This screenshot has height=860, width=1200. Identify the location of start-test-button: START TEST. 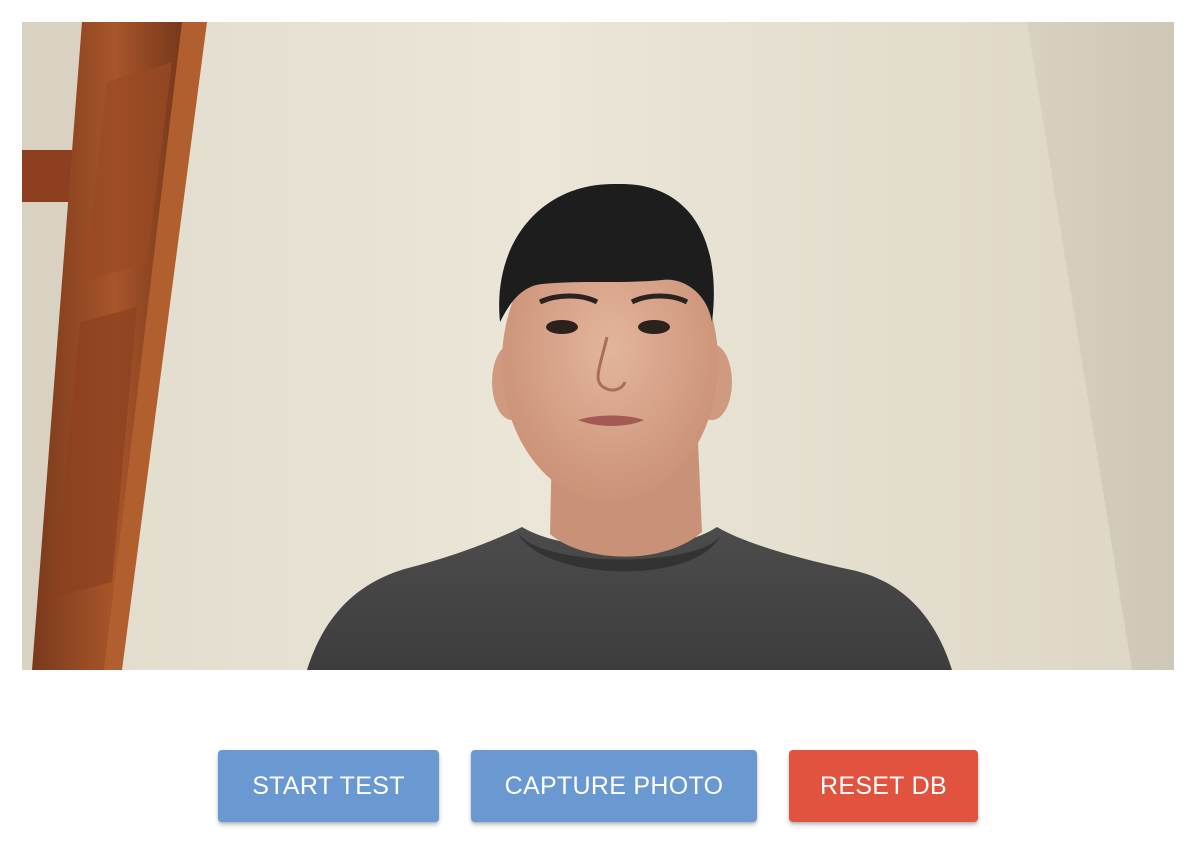
(328, 786).